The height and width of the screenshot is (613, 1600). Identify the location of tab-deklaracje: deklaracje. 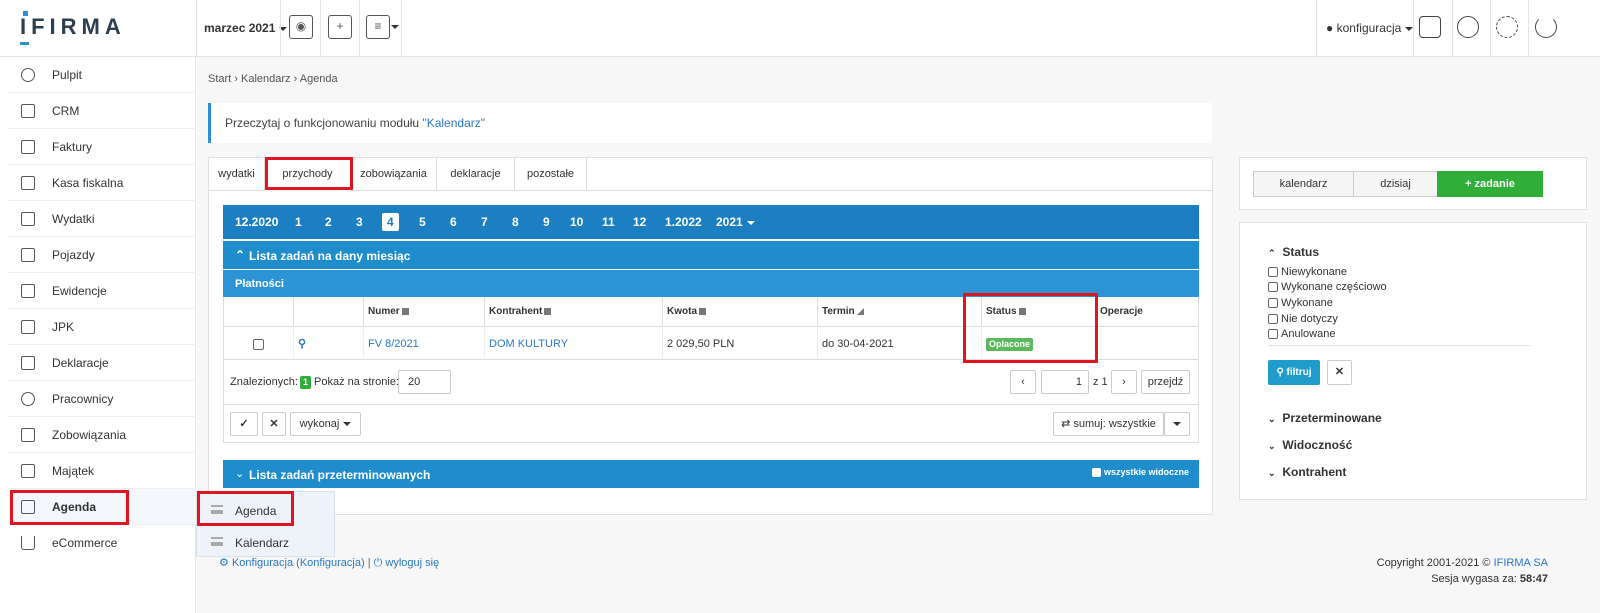
(476, 174).